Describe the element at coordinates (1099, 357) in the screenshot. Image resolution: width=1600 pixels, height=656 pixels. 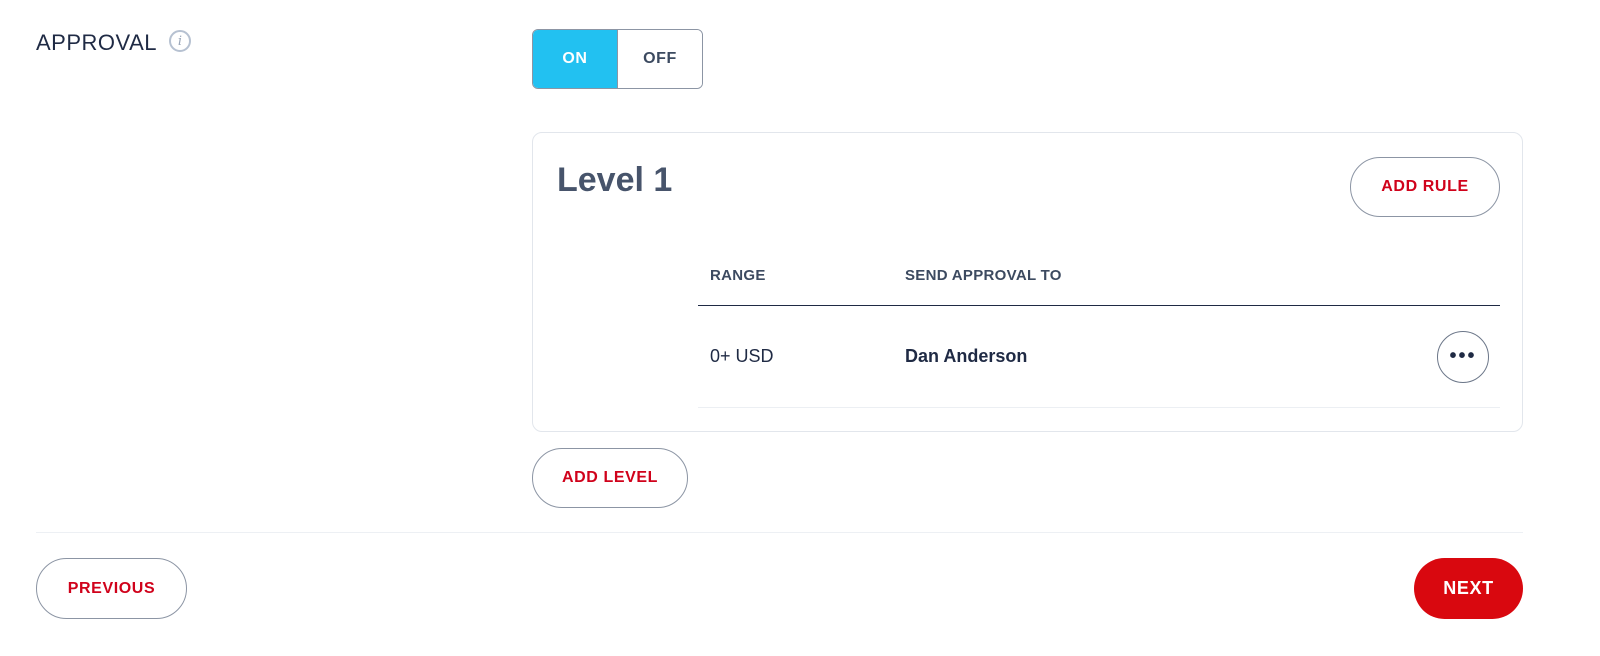
I see `table-row: 0+ USD Dan Anderson •••` at that location.